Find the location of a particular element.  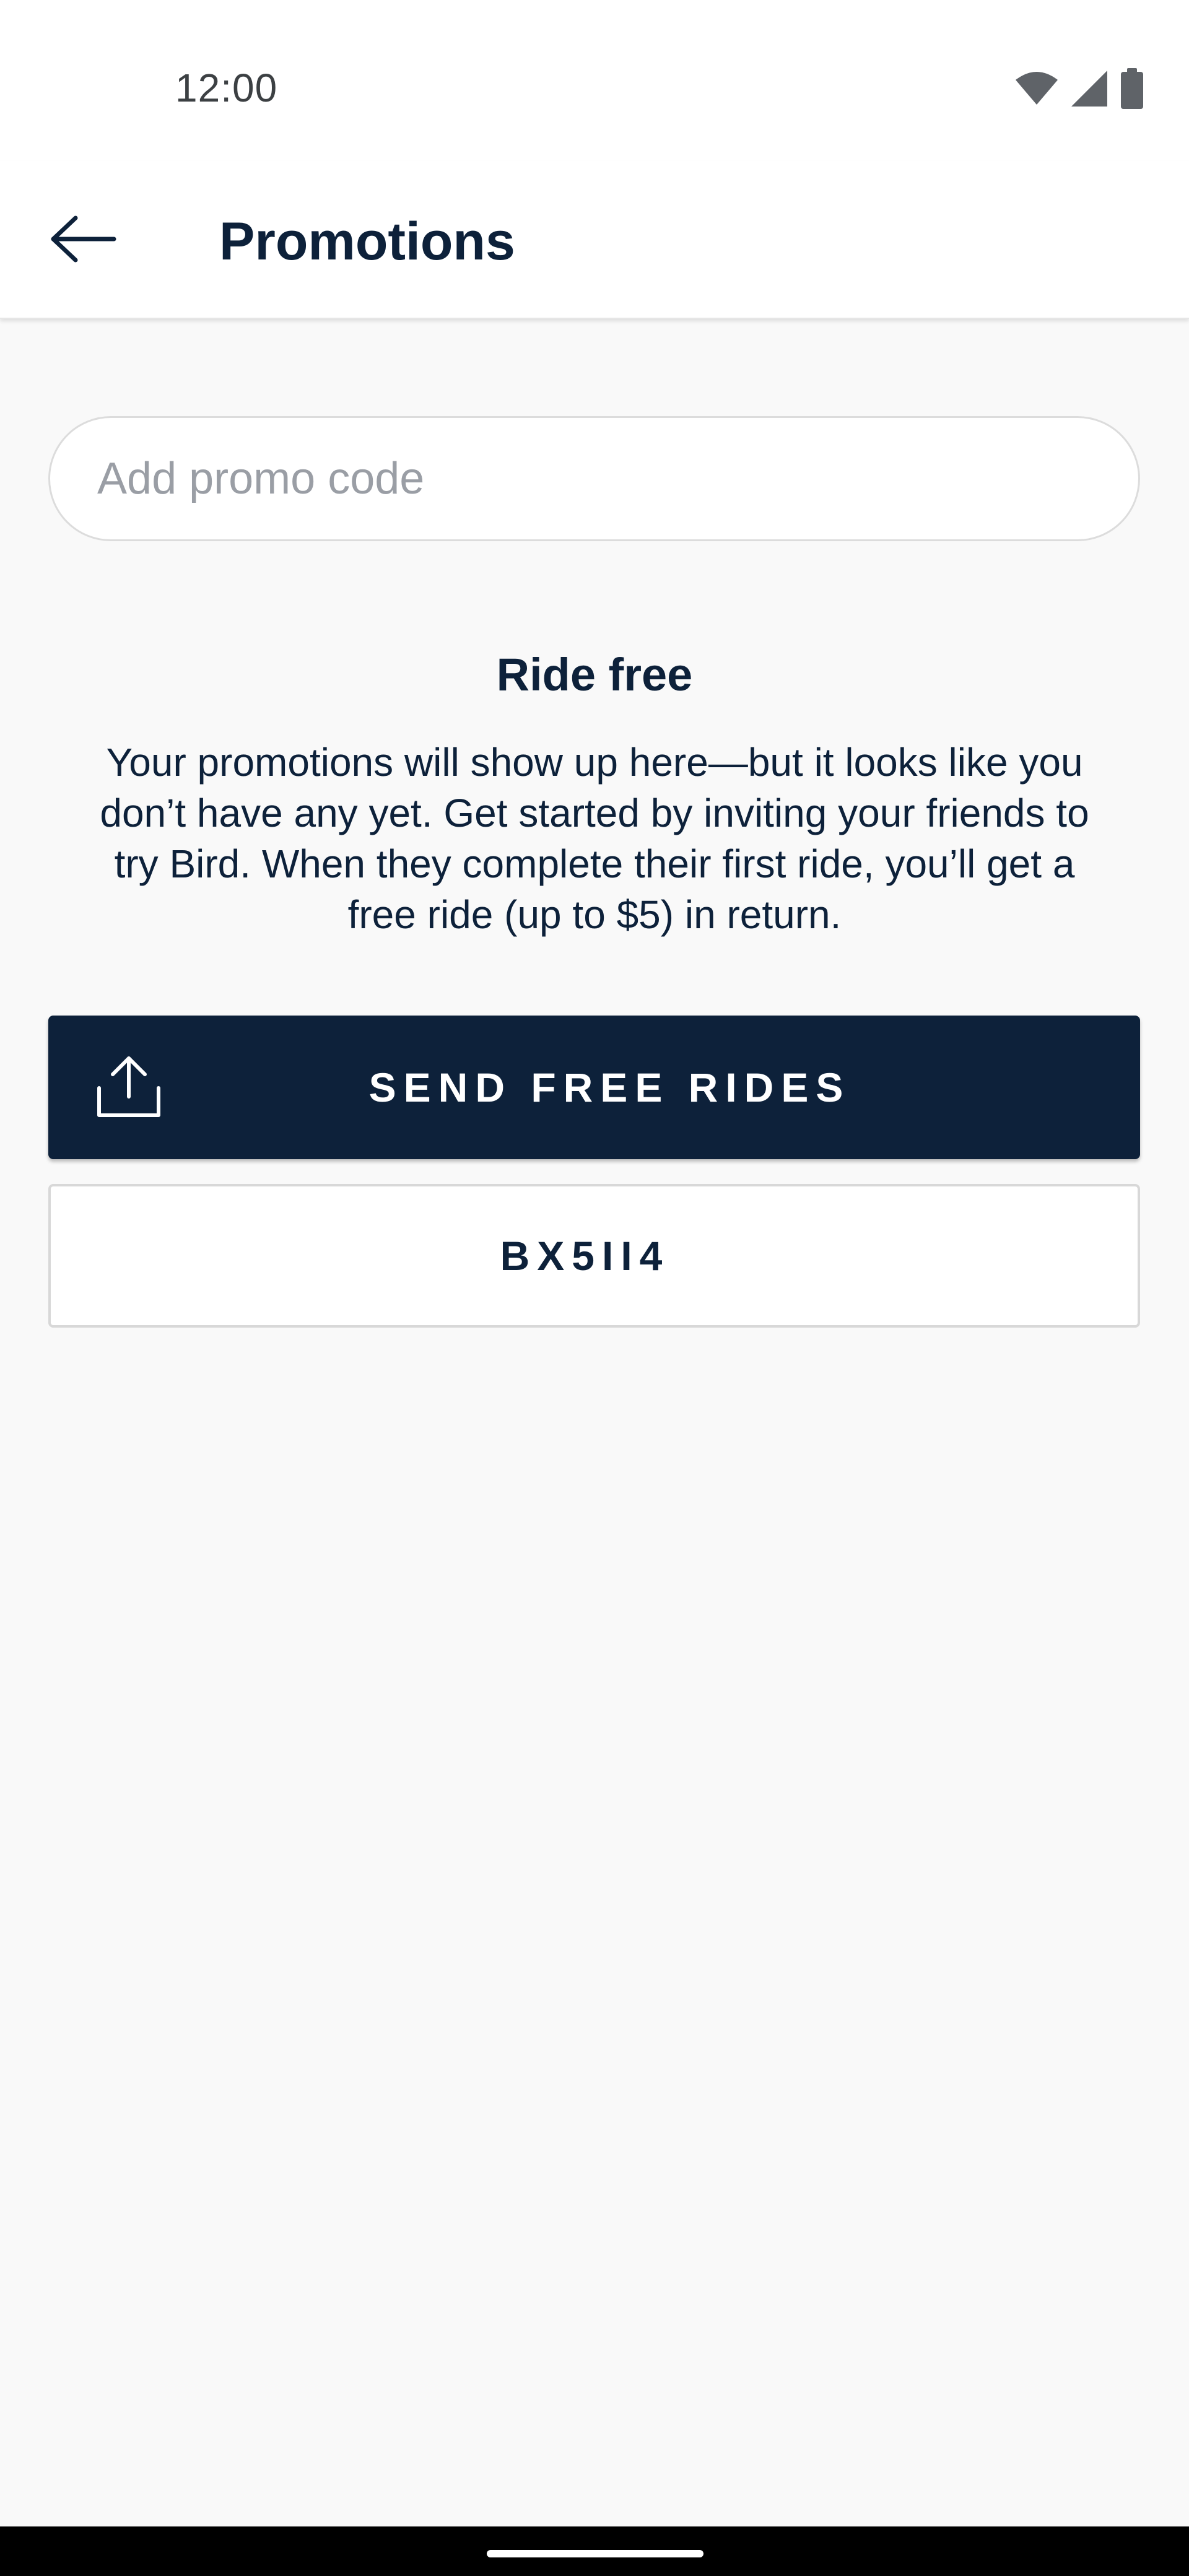

arrow-left-icon is located at coordinates (84, 240).